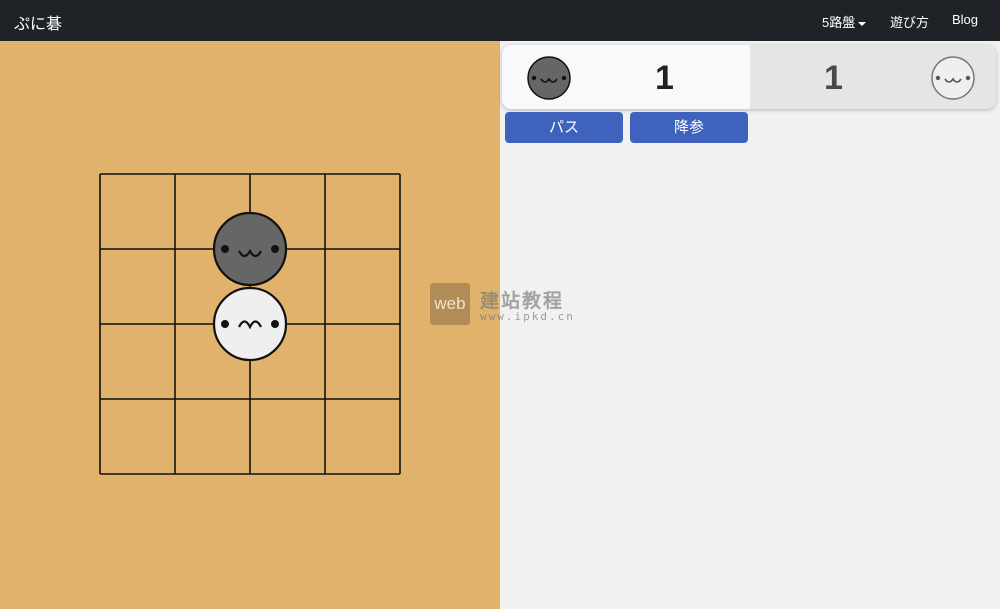  What do you see at coordinates (500, 20) in the screenshot?
I see `navbar: ぷに碁 5路盤 遊び方 Blog` at bounding box center [500, 20].